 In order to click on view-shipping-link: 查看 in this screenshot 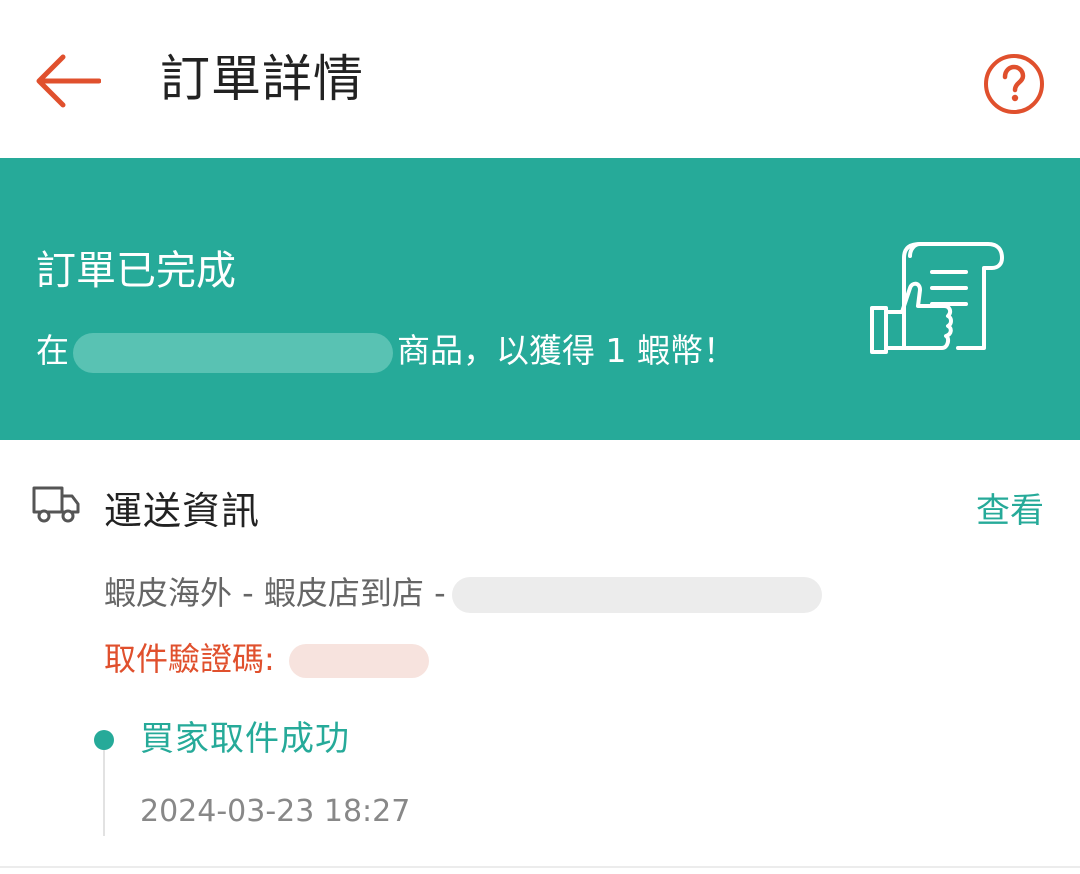, I will do `click(1010, 511)`.